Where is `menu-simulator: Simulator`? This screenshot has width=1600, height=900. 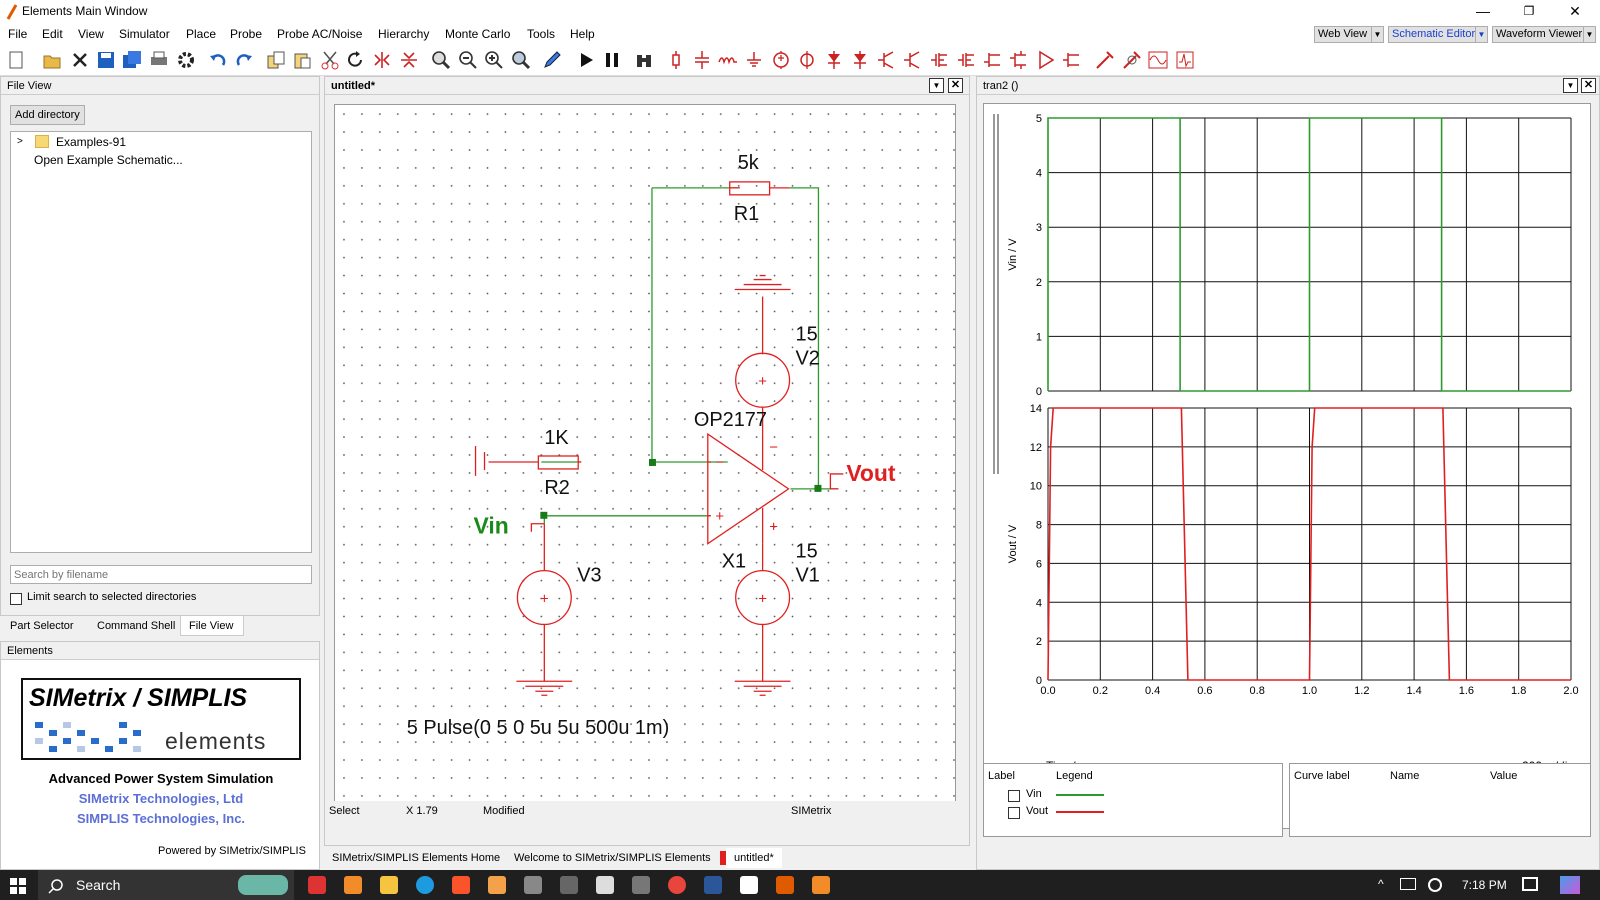
menu-simulator: Simulator is located at coordinates (144, 34).